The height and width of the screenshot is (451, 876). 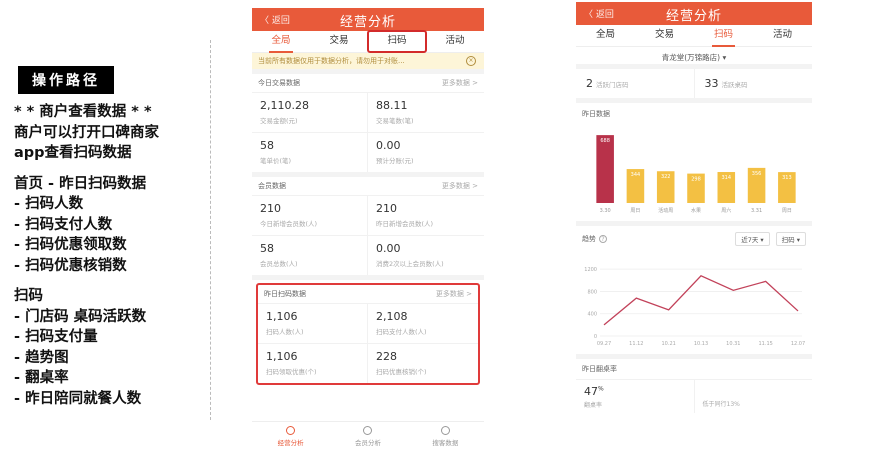 What do you see at coordinates (423, 323) in the screenshot?
I see `stat-cell: 2,108 扫码支付人数(人)` at bounding box center [423, 323].